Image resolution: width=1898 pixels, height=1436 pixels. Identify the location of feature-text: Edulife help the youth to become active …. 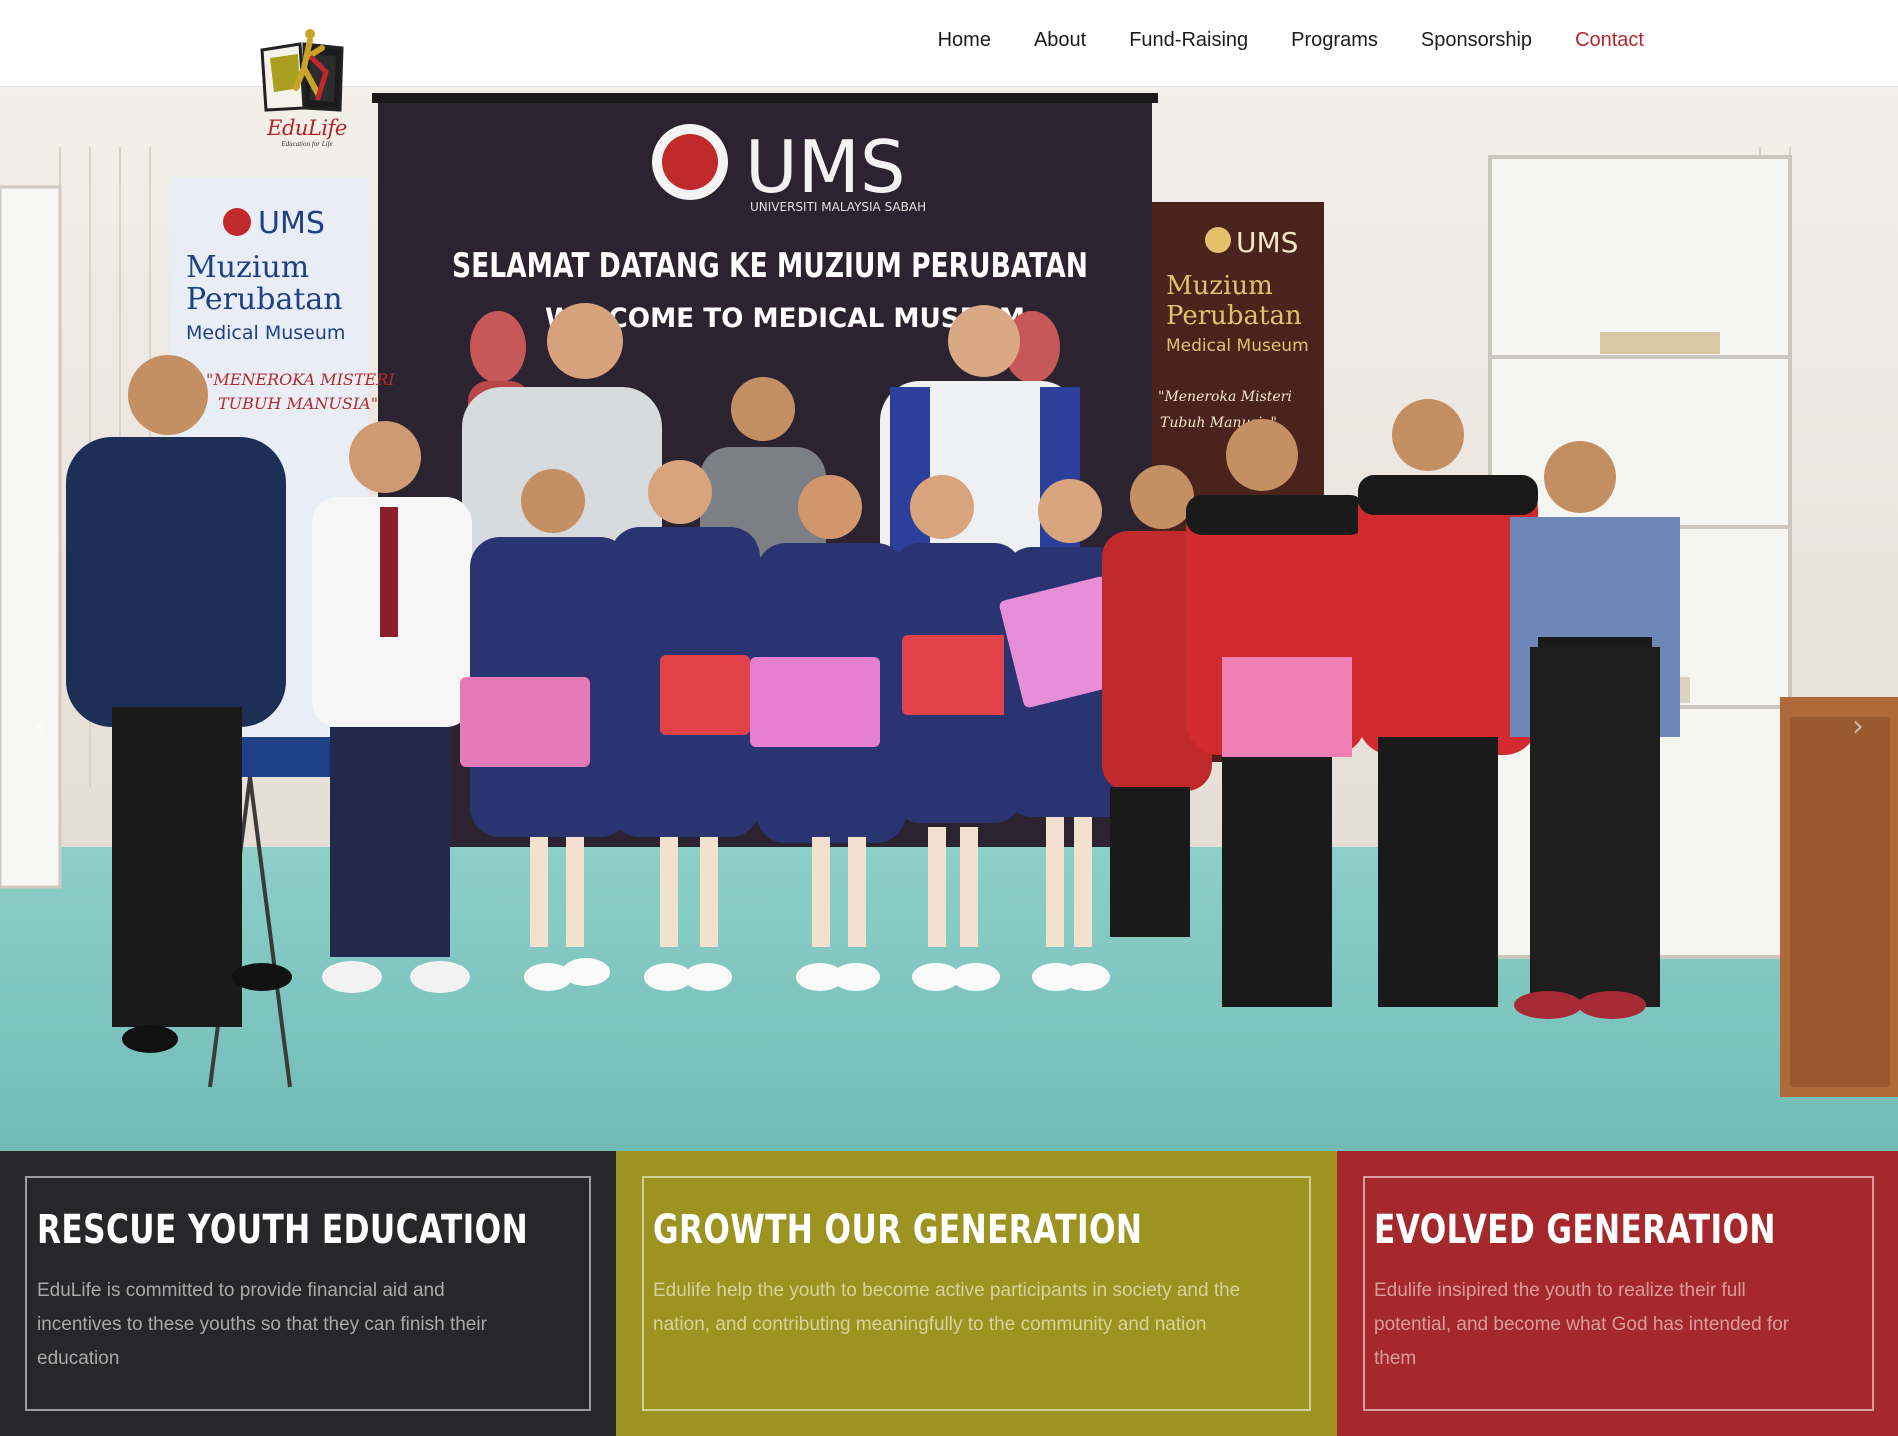
(947, 1307).